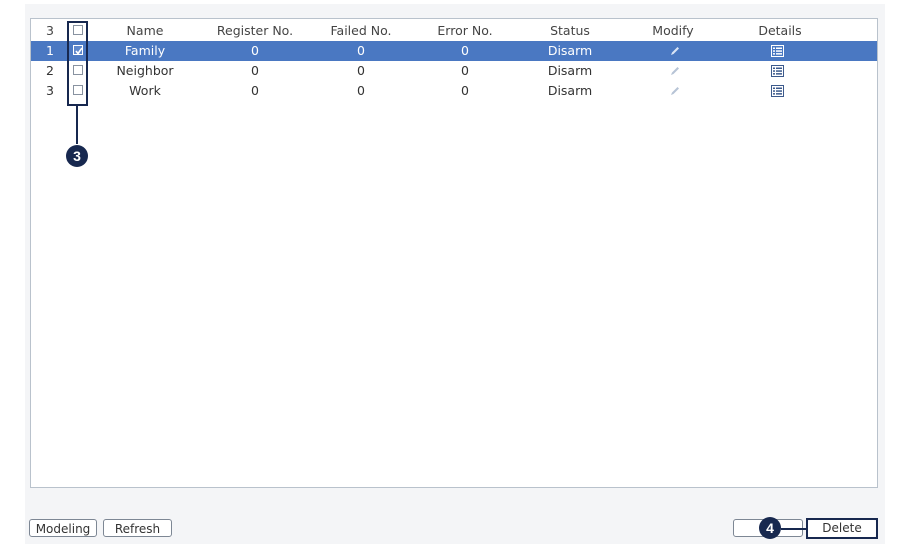  Describe the element at coordinates (50, 30) in the screenshot. I see `header-count: 3` at that location.